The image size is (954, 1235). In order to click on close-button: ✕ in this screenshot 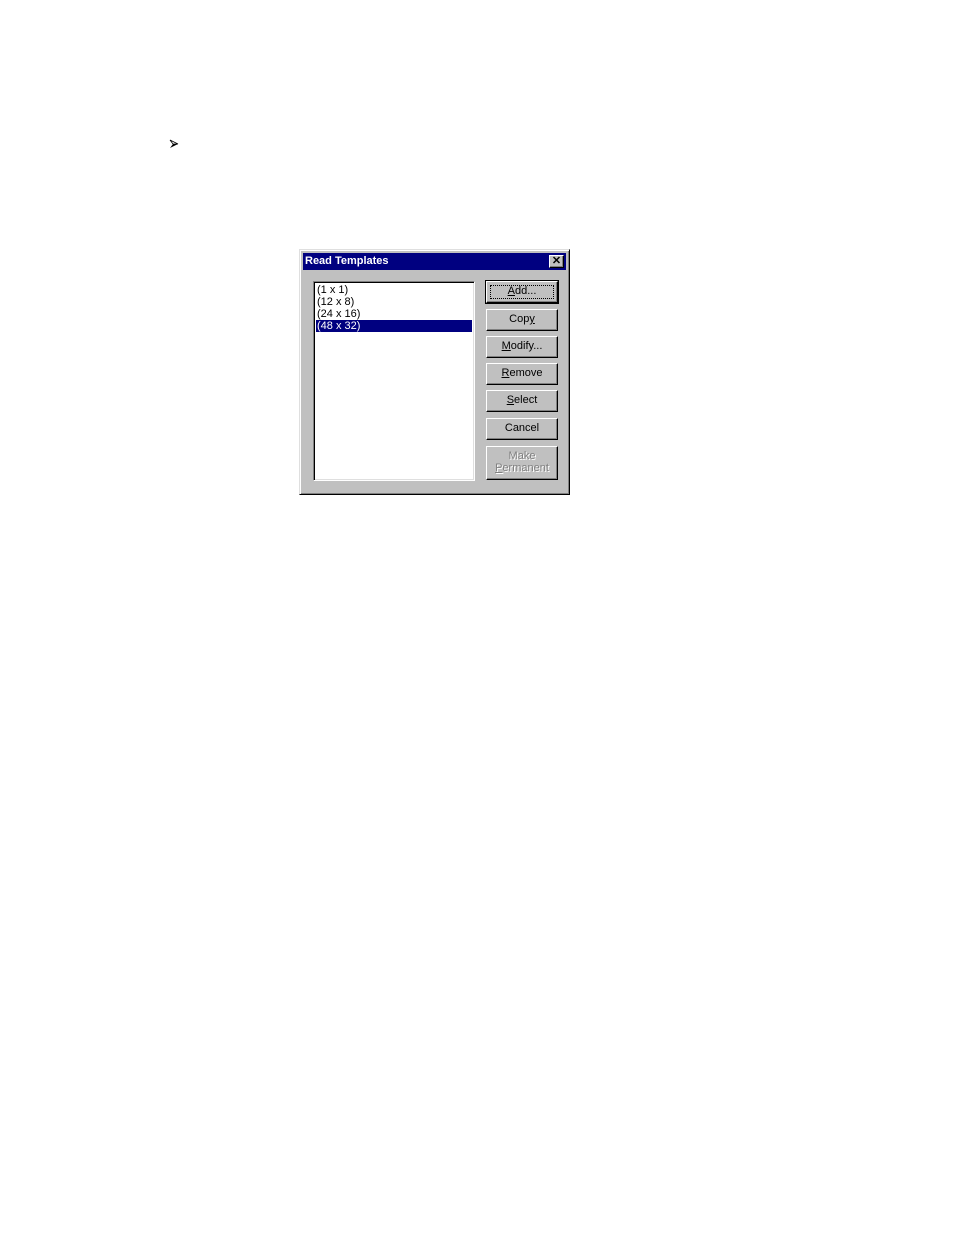, I will do `click(556, 261)`.